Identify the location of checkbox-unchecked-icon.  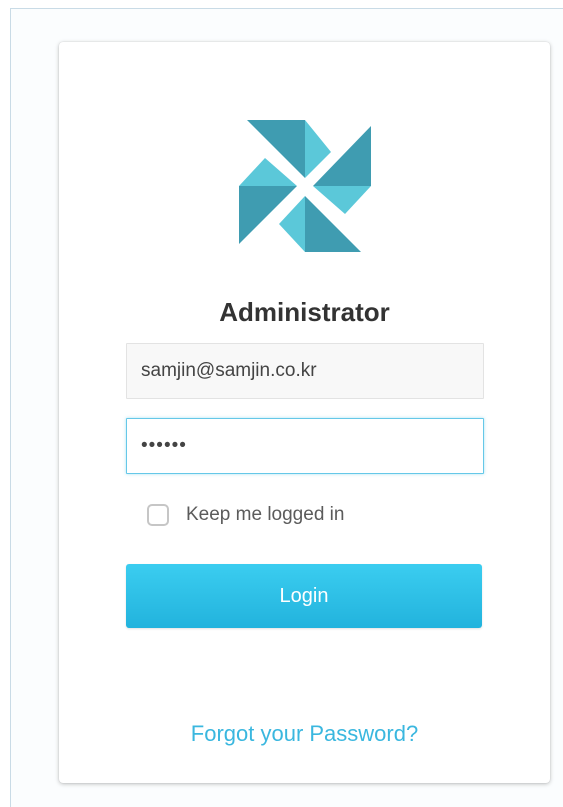
(158, 515).